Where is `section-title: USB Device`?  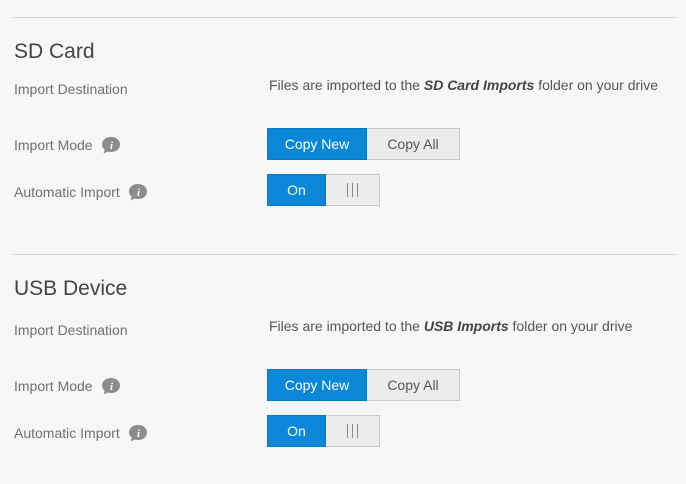 section-title: USB Device is located at coordinates (71, 288).